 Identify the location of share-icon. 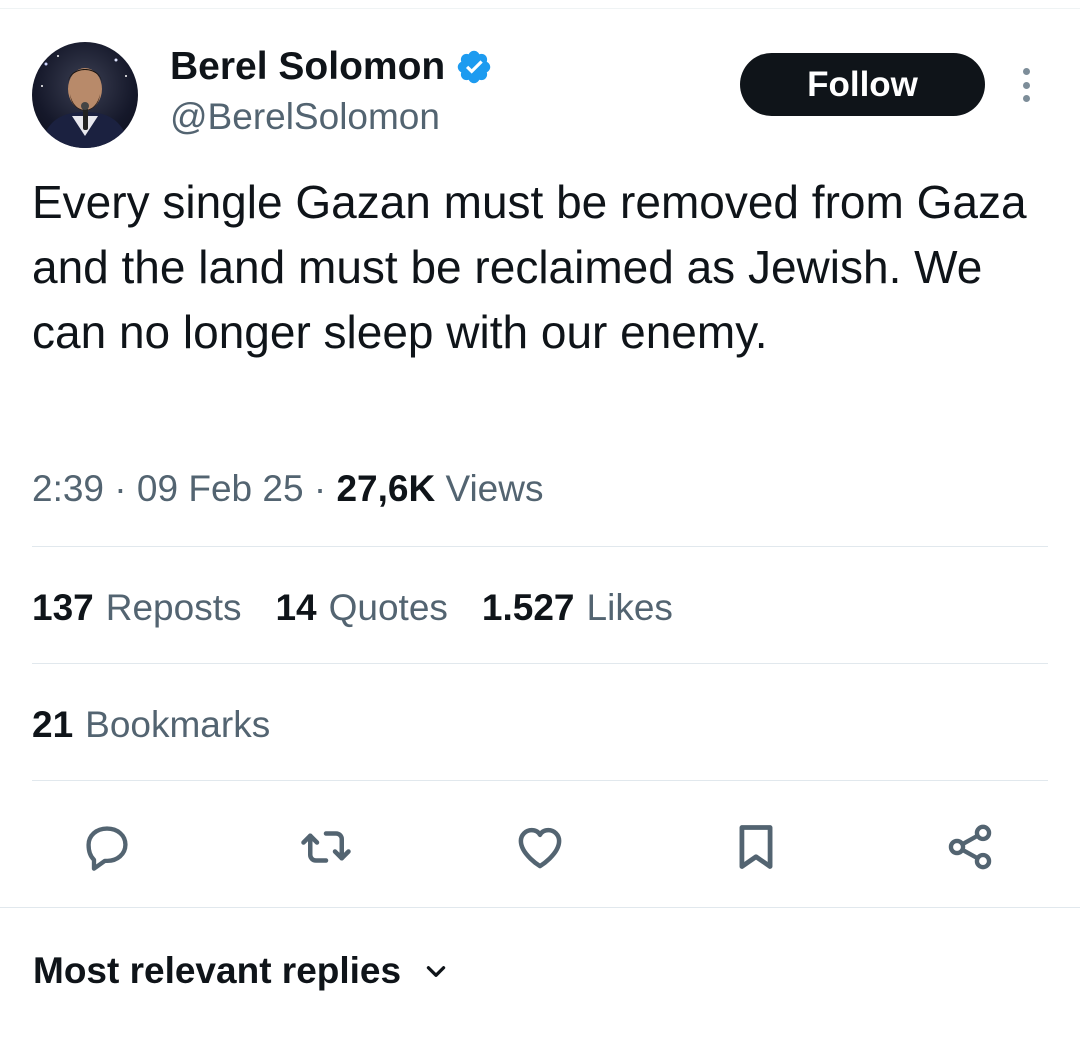
(970, 847).